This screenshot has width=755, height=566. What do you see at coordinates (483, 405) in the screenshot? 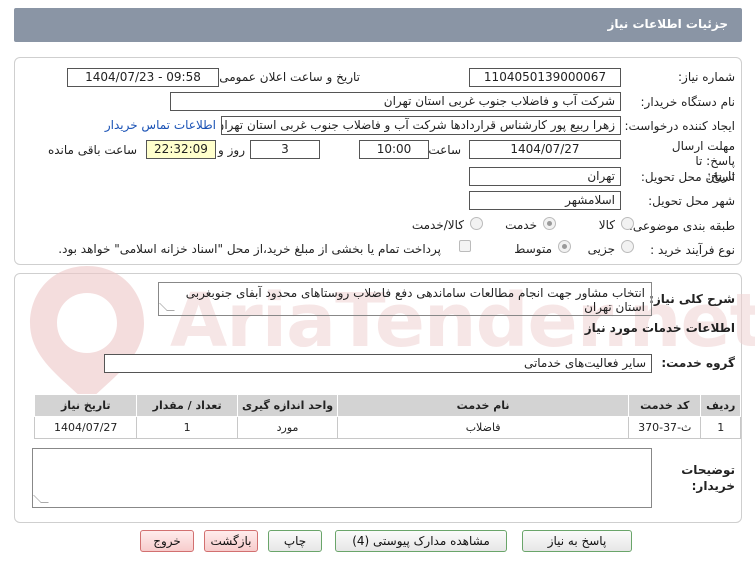
I see `col-service-name: نام خدمت` at bounding box center [483, 405].